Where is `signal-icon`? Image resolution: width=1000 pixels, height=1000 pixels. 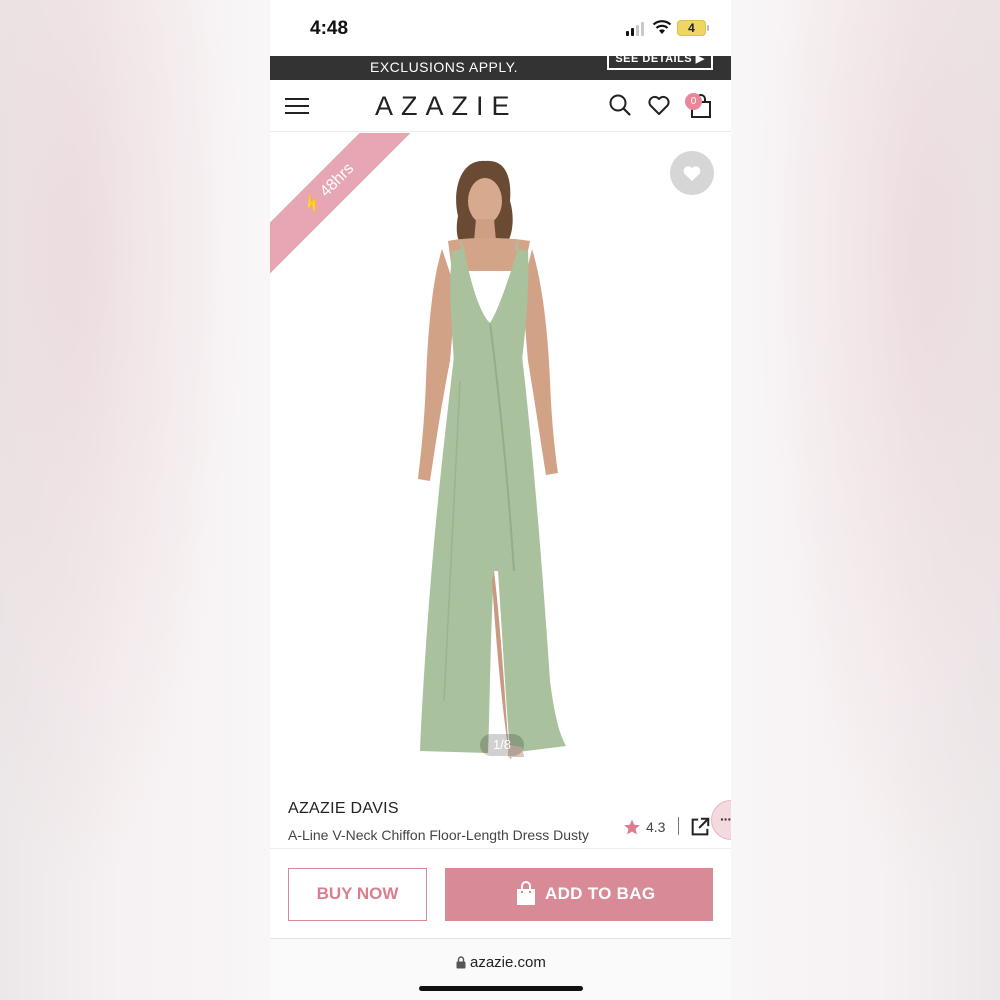
signal-icon is located at coordinates (636, 29).